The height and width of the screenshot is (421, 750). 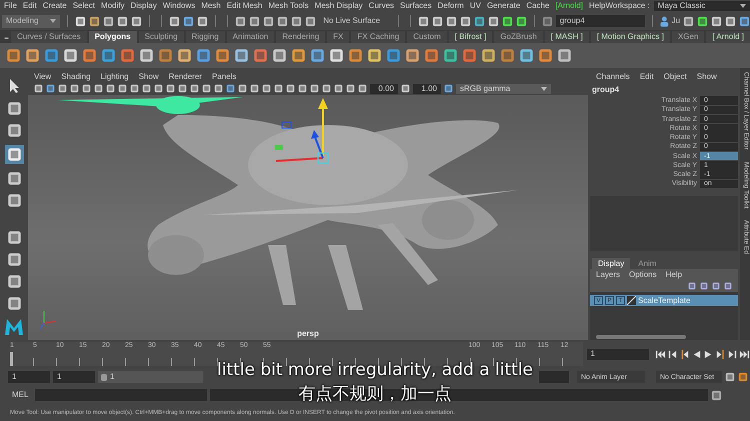 I want to click on channel-box-menu-item: Channels, so click(x=613, y=76).